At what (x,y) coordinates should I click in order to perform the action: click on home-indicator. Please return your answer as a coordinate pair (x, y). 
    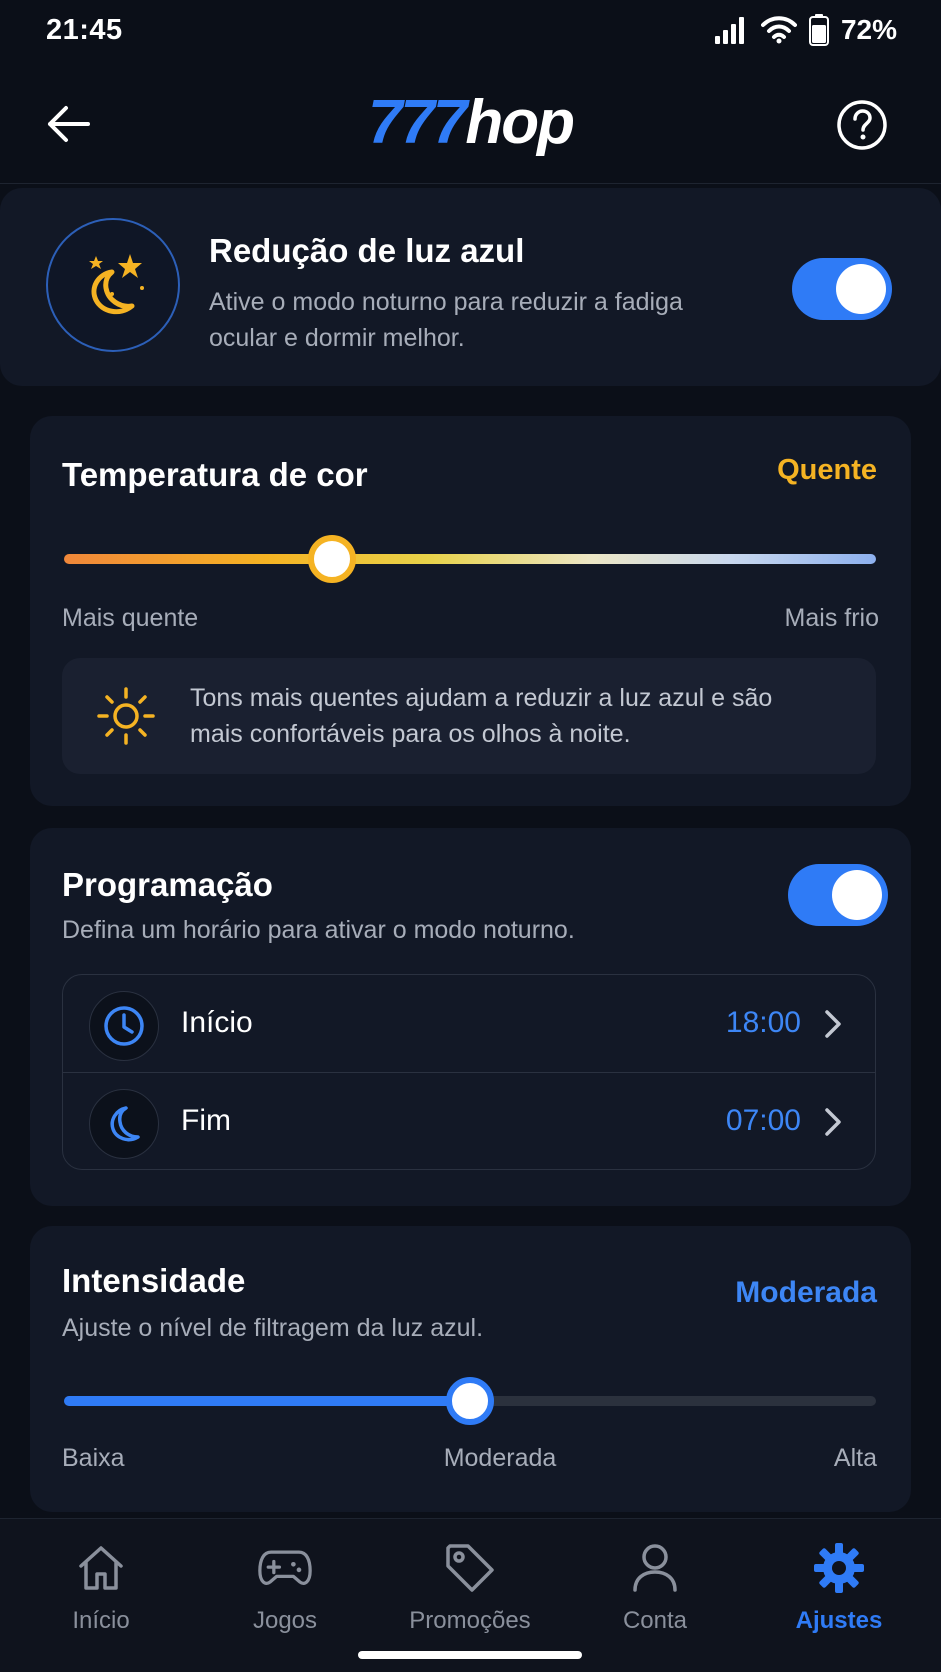
    Looking at the image, I should click on (470, 1655).